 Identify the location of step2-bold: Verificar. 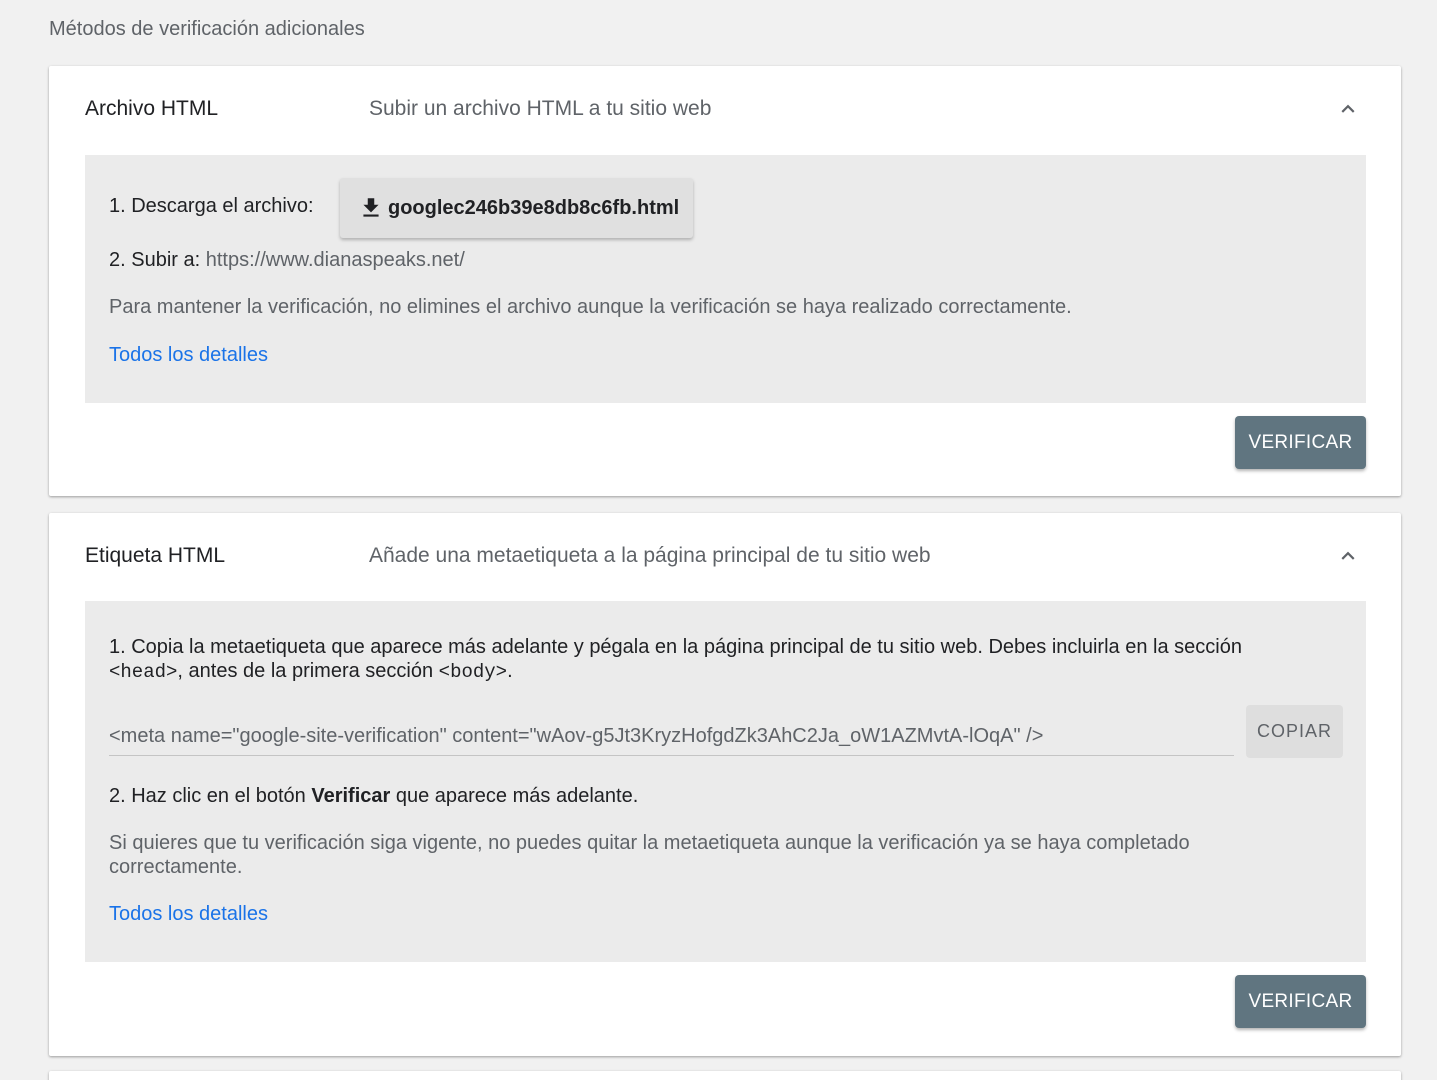
(351, 796).